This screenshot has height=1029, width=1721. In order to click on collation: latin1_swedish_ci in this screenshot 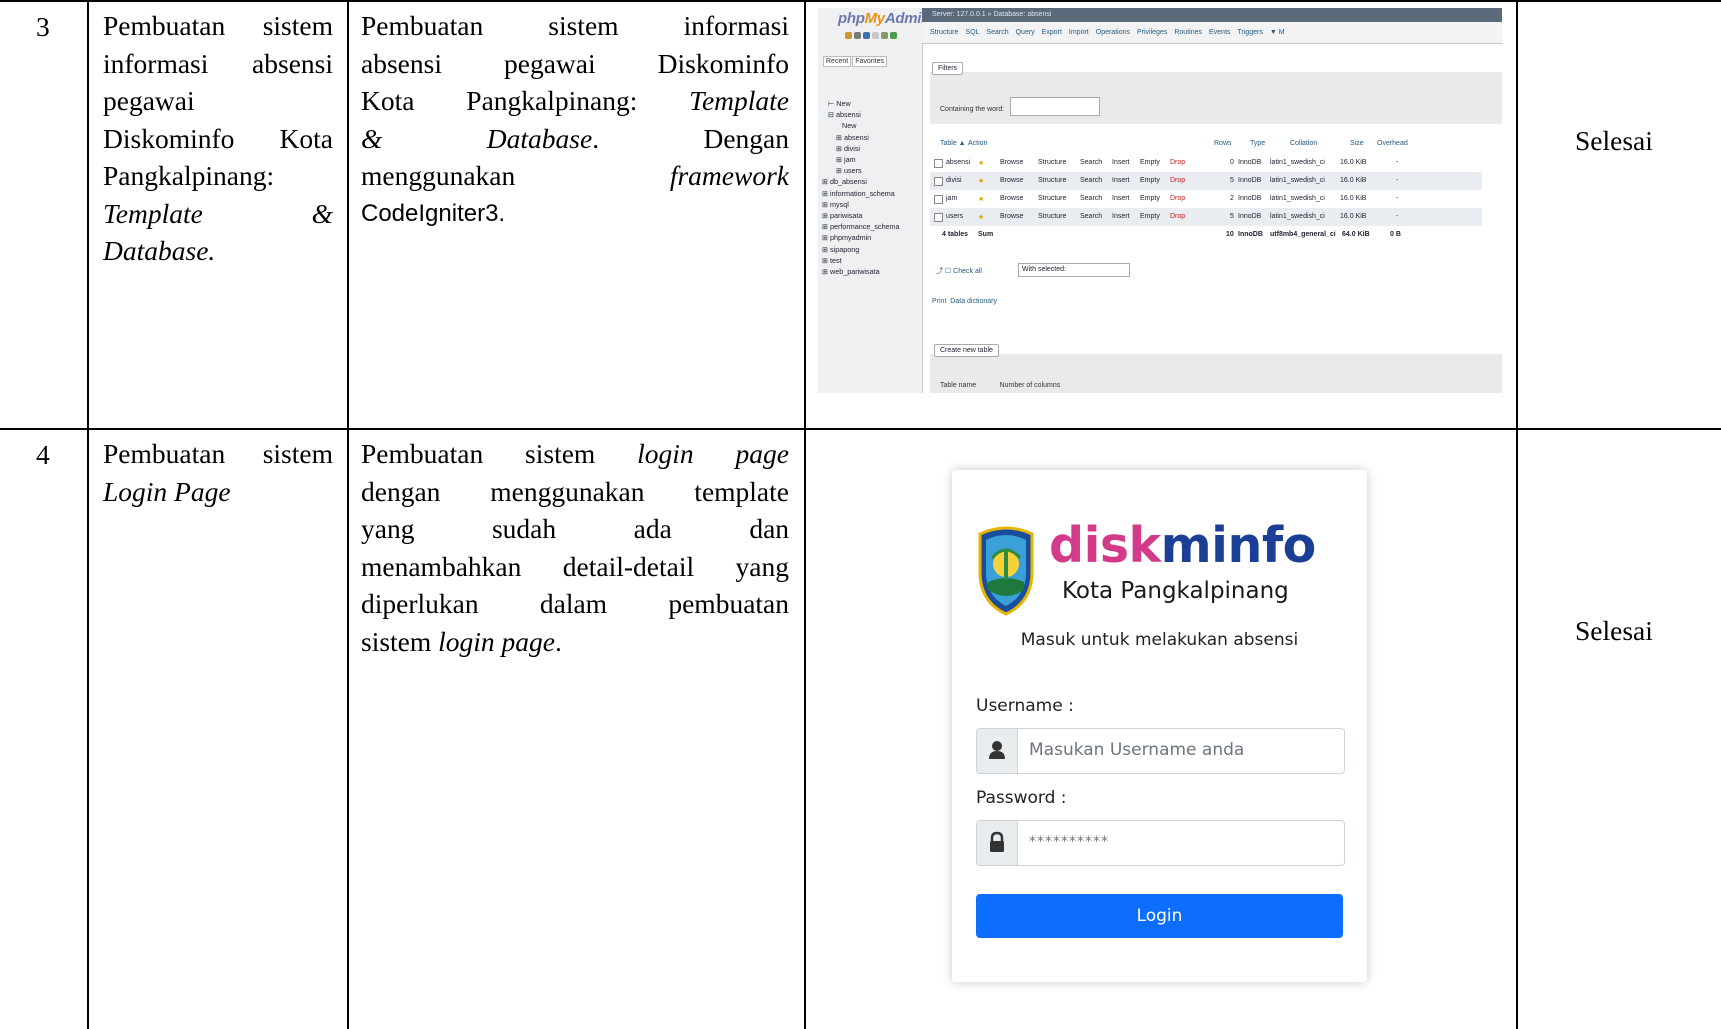, I will do `click(1297, 198)`.